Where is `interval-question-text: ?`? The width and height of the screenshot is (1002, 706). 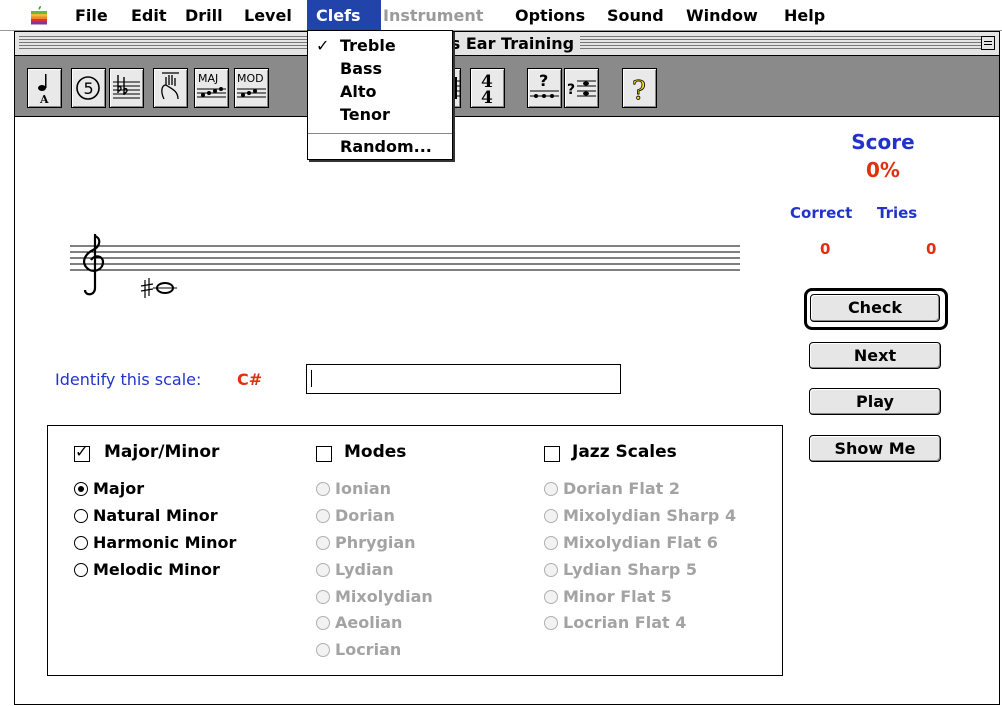
interval-question-text: ? is located at coordinates (543, 80).